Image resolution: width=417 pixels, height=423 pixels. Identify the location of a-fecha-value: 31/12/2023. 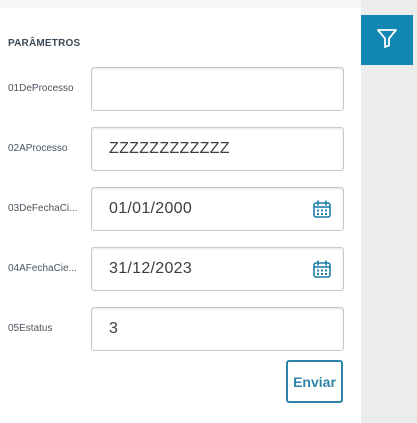
(151, 268).